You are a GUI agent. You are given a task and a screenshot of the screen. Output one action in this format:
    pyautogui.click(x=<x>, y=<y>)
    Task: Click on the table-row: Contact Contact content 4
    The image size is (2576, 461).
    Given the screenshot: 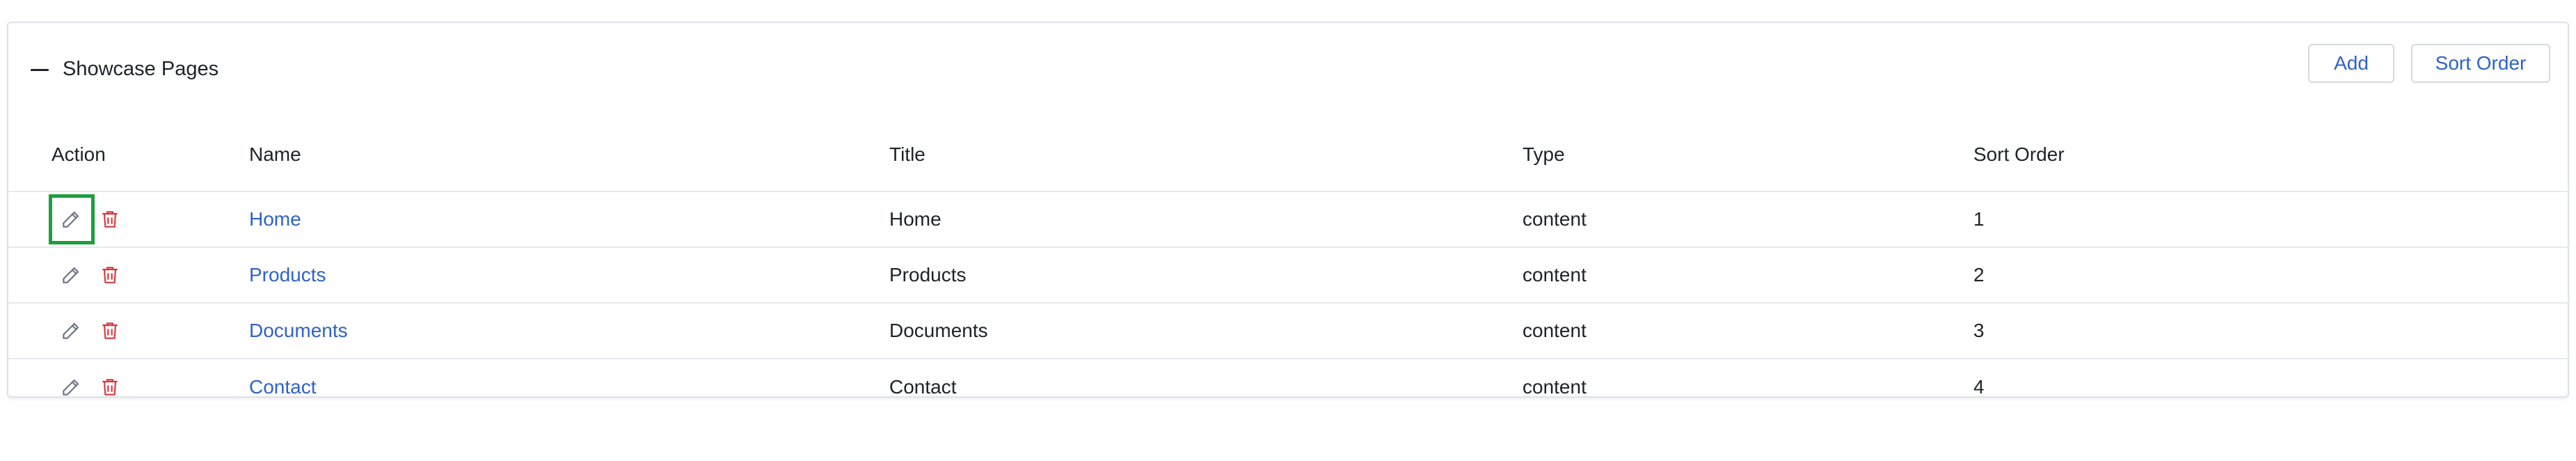 What is the action you would take?
    pyautogui.click(x=1288, y=387)
    